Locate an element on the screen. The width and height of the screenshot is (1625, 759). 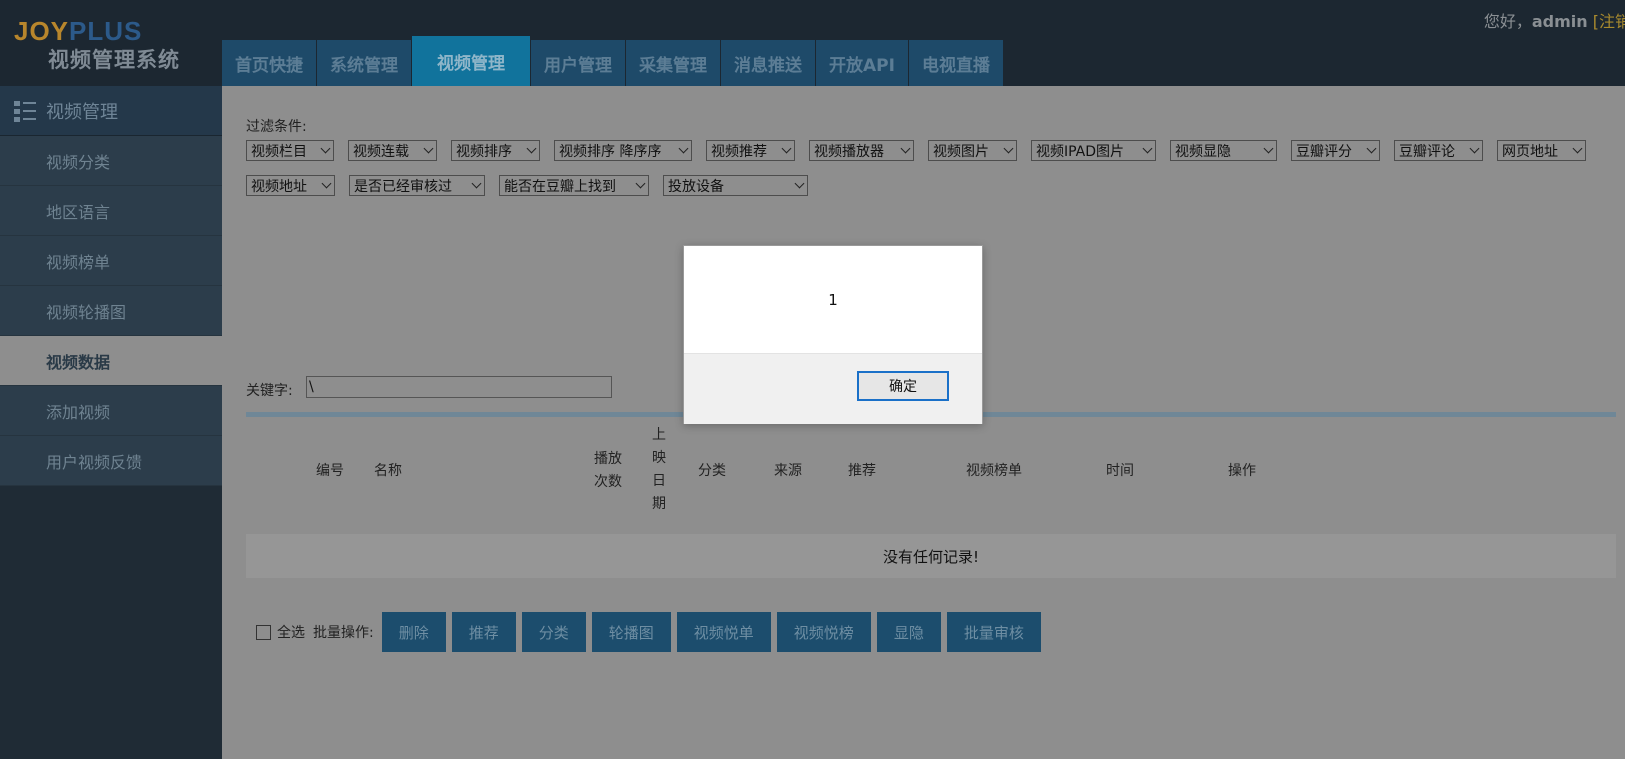
alert-footer: 确定 is located at coordinates (833, 388).